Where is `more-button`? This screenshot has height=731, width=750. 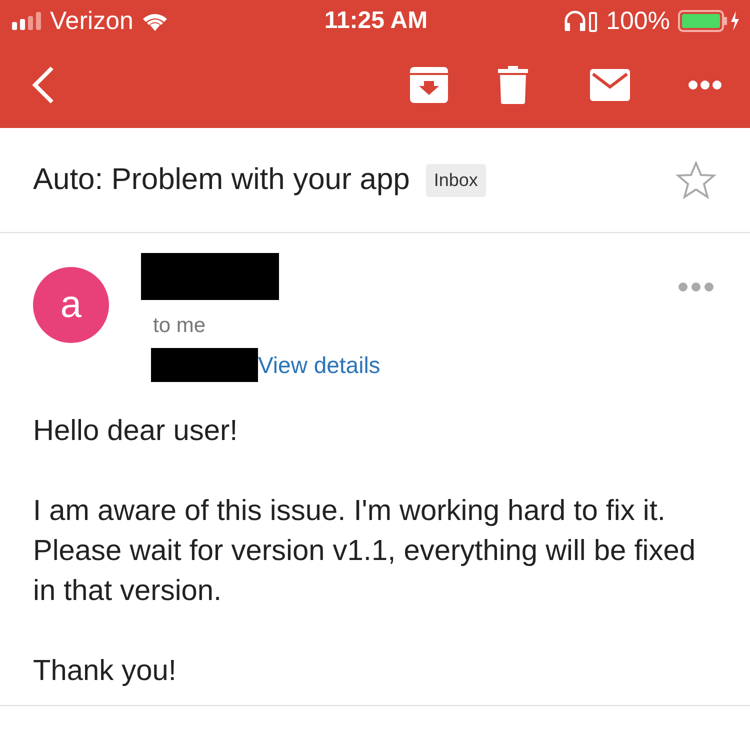 more-button is located at coordinates (705, 85).